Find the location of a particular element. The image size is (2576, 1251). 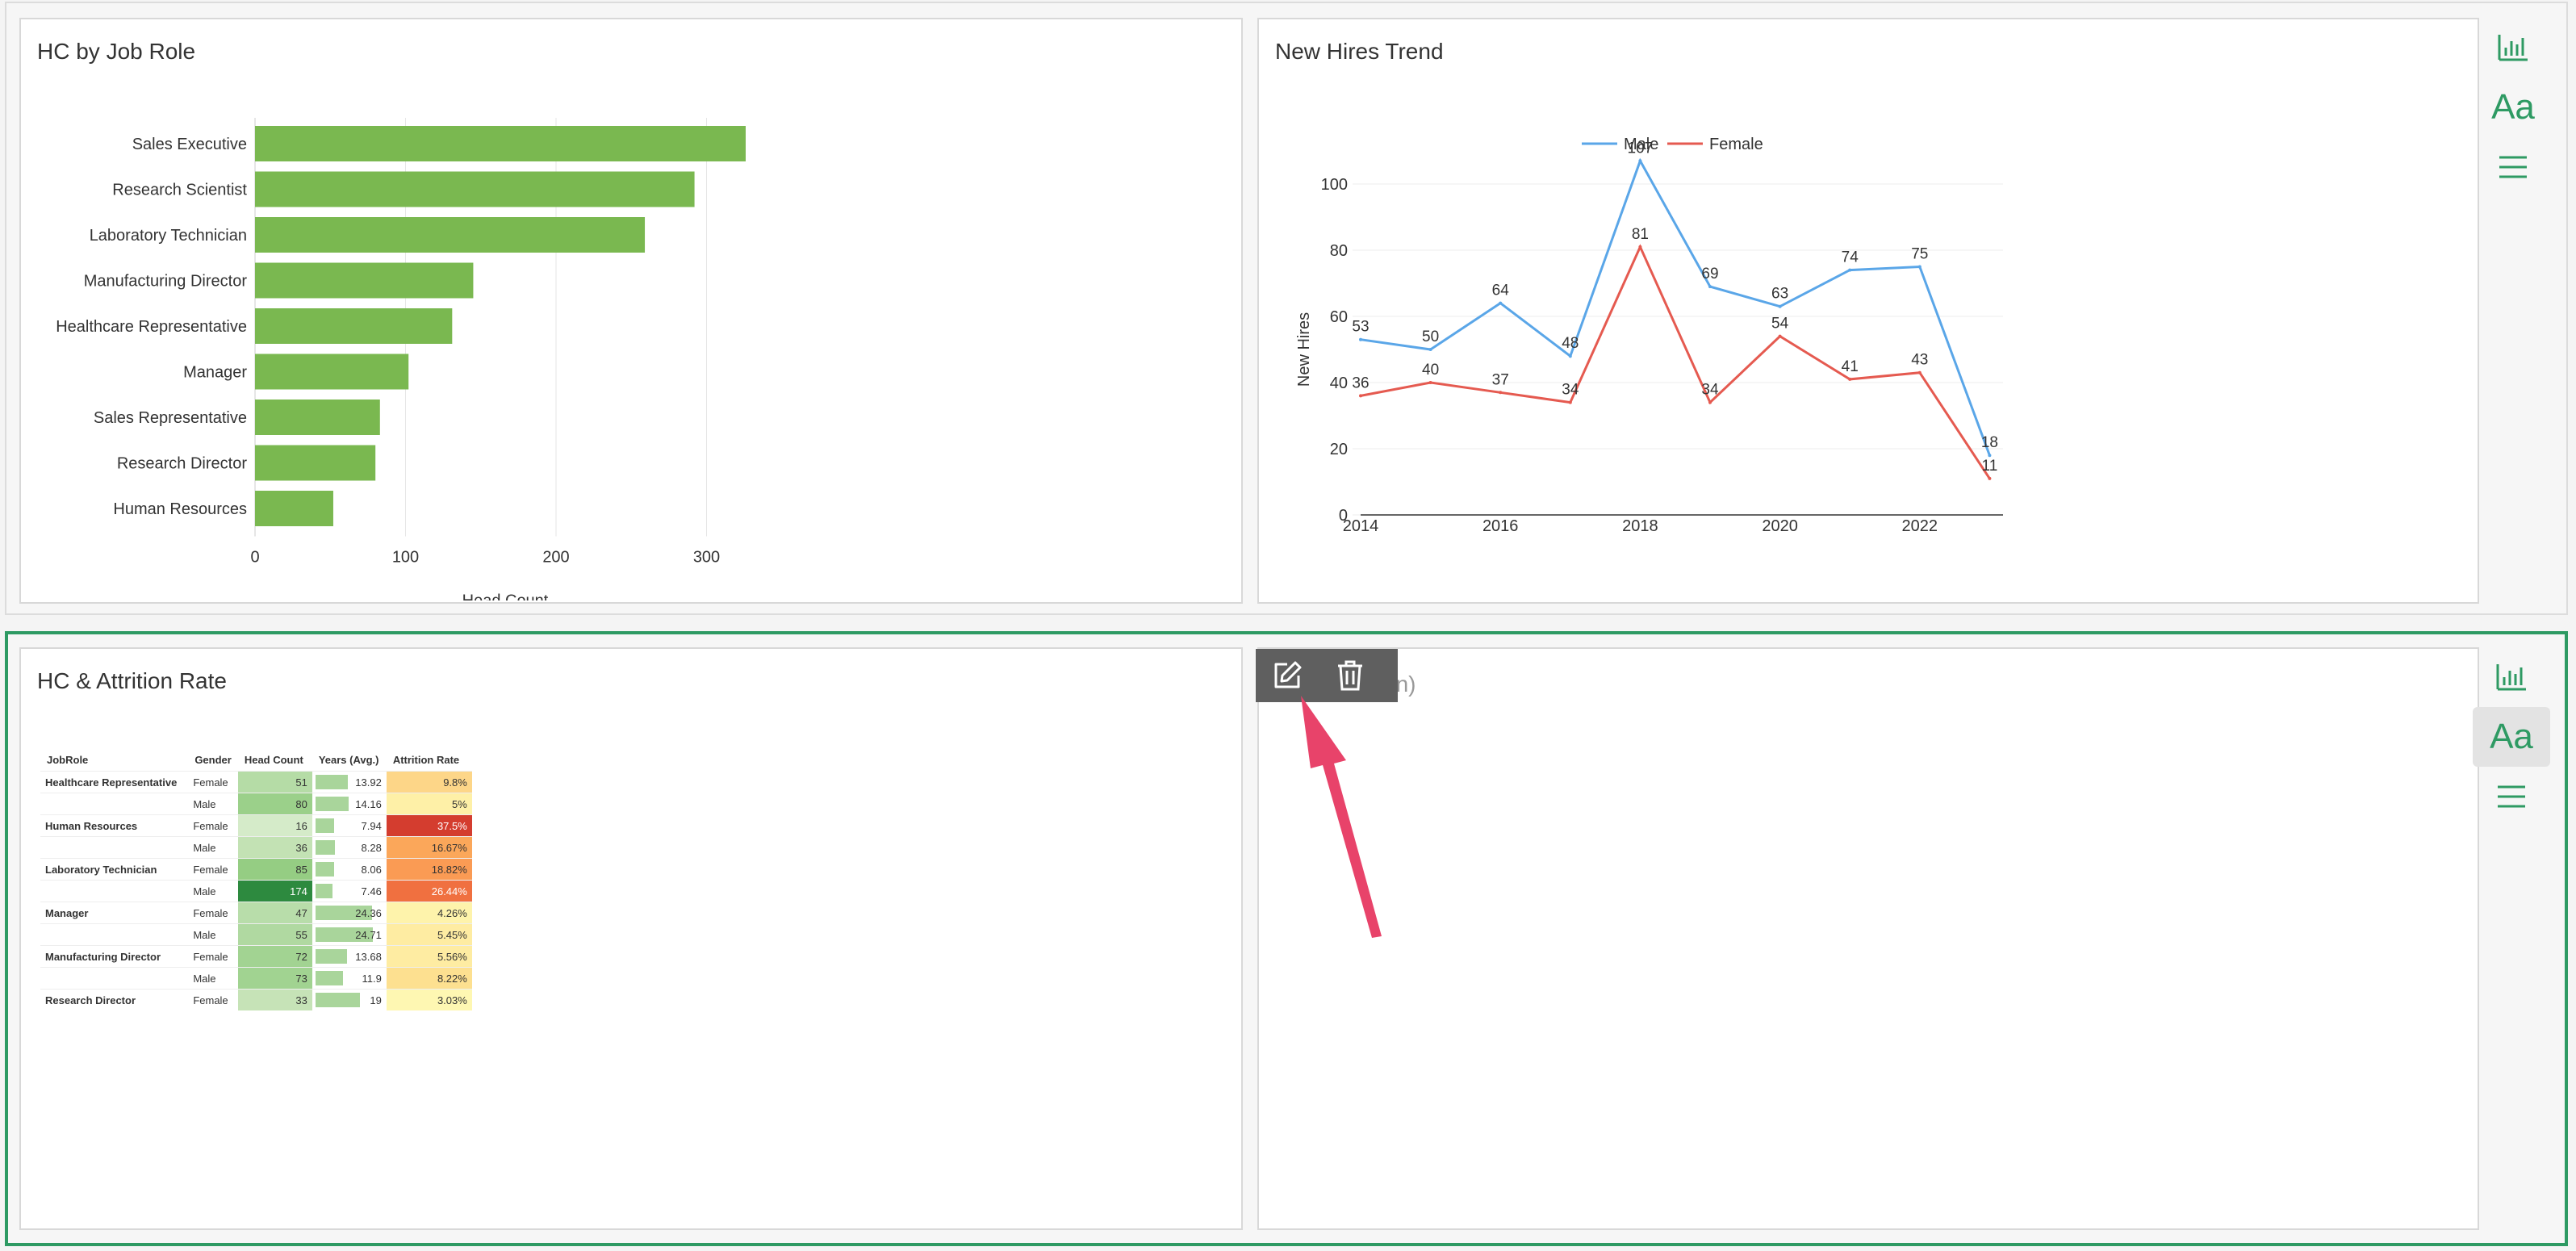

bar-chart-icon is located at coordinates (2513, 48).